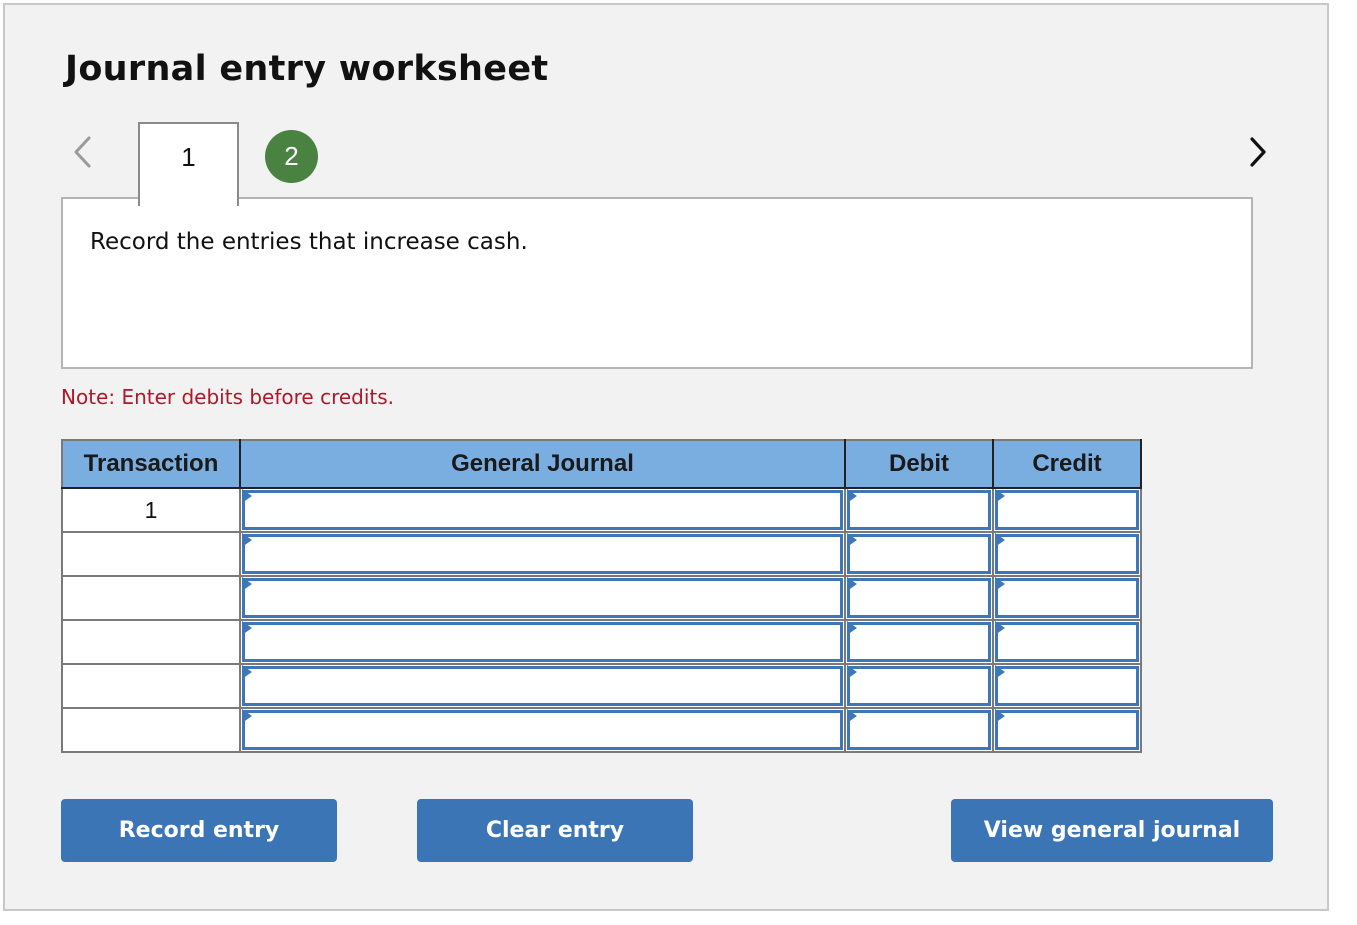 The height and width of the screenshot is (925, 1357). What do you see at coordinates (228, 397) in the screenshot?
I see `note-text: Note: Enter debits before credits.` at bounding box center [228, 397].